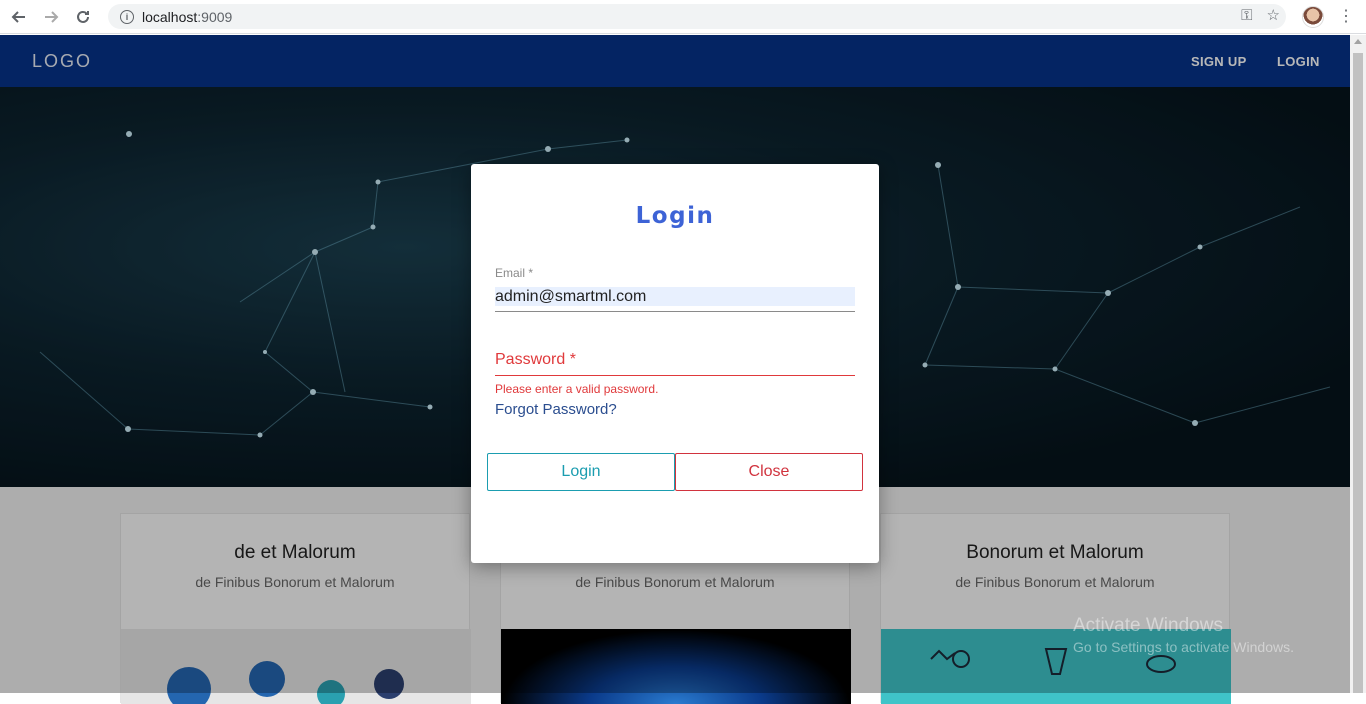 The width and height of the screenshot is (1366, 704). Describe the element at coordinates (1358, 41) in the screenshot. I see `scroll-up-icon` at that location.